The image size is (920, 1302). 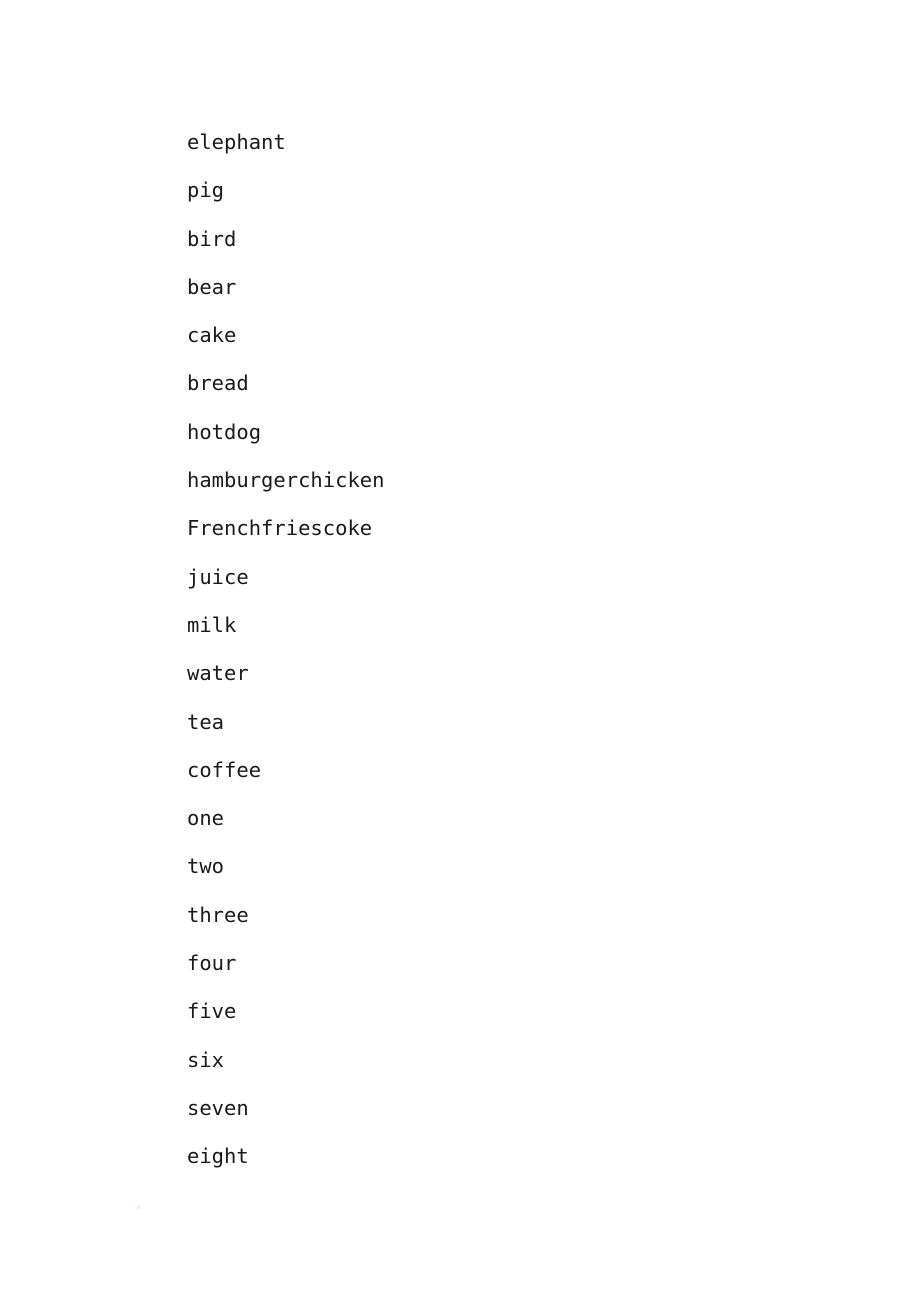 I want to click on word-list-item: water, so click(x=218, y=673).